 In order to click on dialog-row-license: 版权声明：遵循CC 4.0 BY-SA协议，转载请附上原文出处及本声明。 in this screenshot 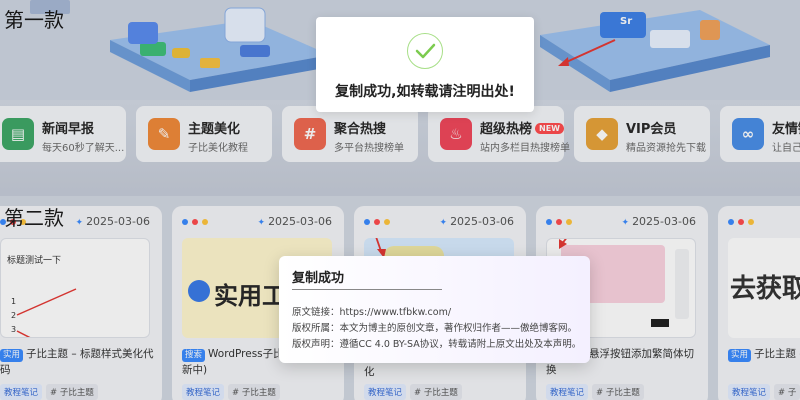, I will do `click(437, 344)`.